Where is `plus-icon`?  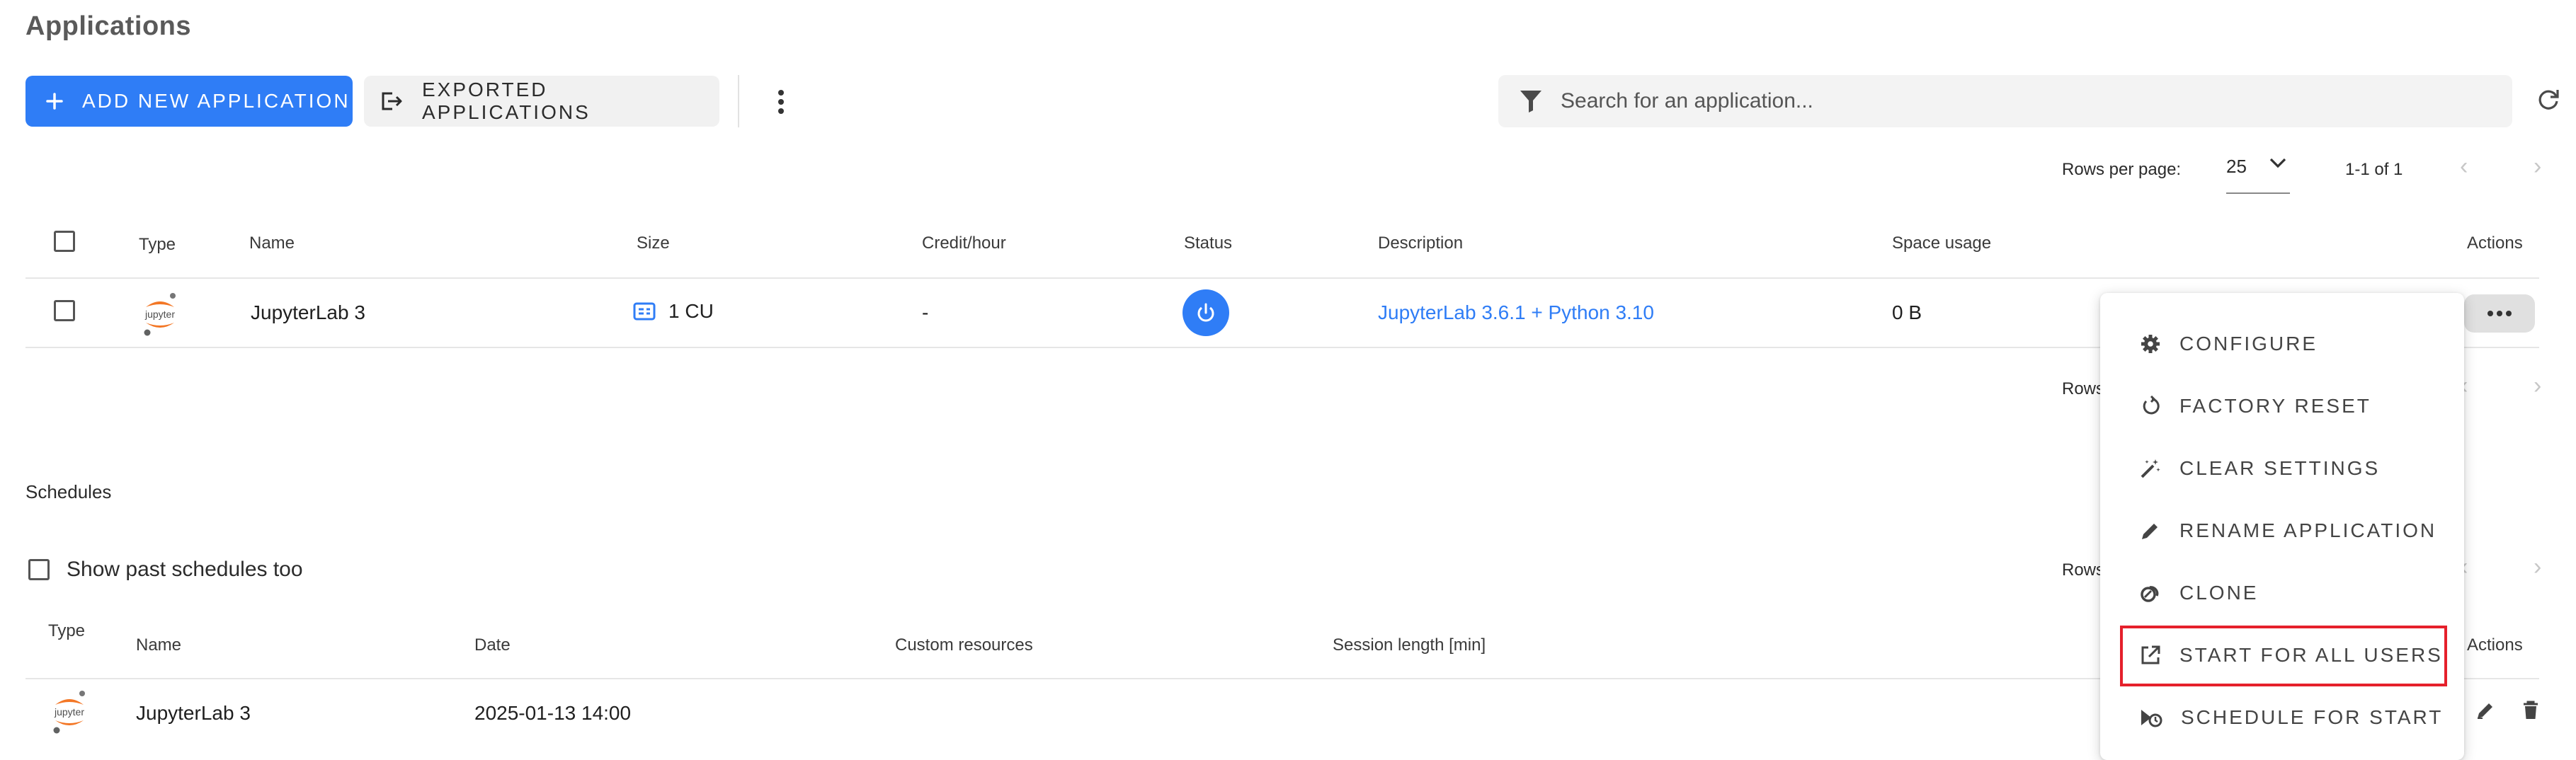
plus-icon is located at coordinates (55, 101).